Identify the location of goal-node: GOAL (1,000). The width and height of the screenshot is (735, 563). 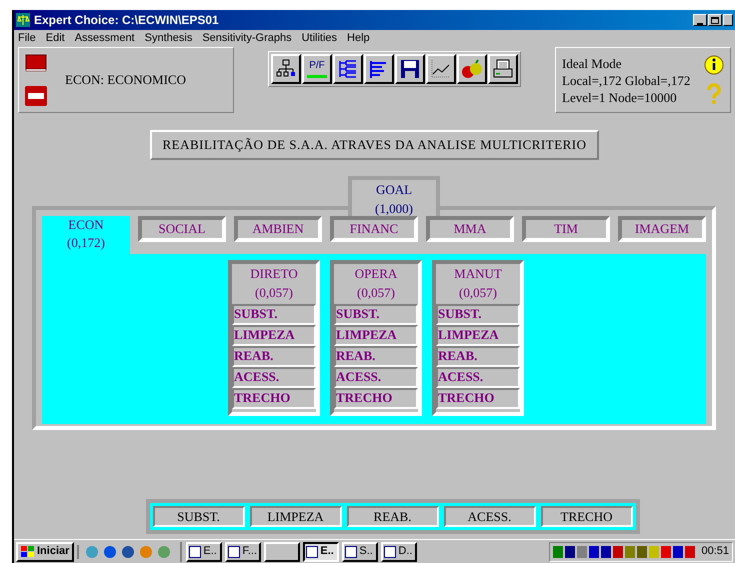
(394, 196).